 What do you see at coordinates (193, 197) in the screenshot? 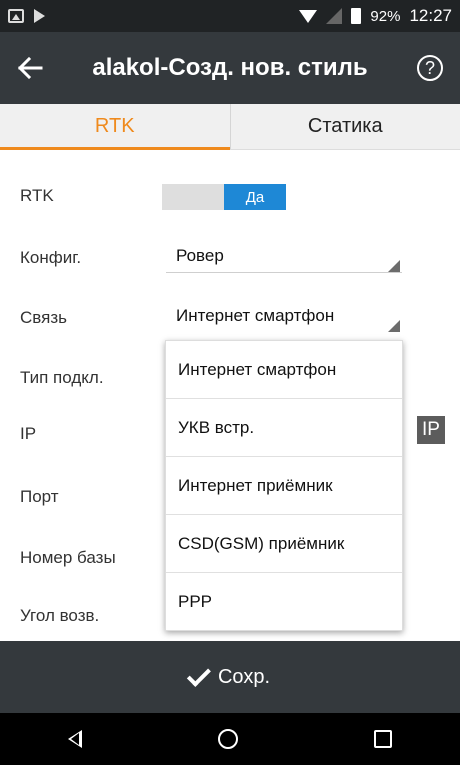
I see `toggle-off-segment` at bounding box center [193, 197].